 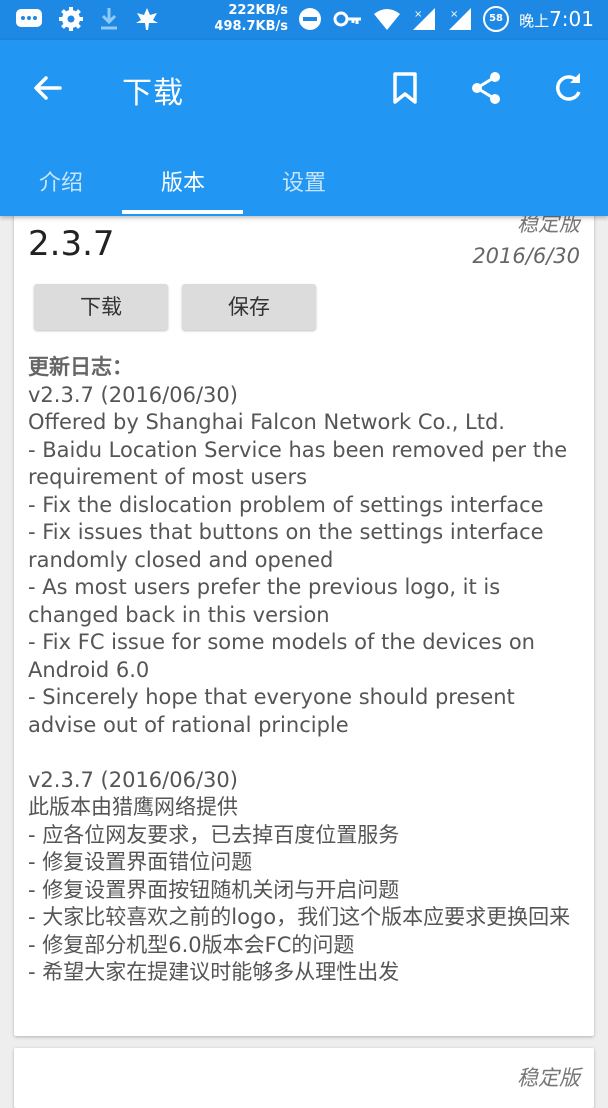 I want to click on status-bar: 222KB/s 498.7KB/s × × 58 晚上7:01, so click(x=304, y=20).